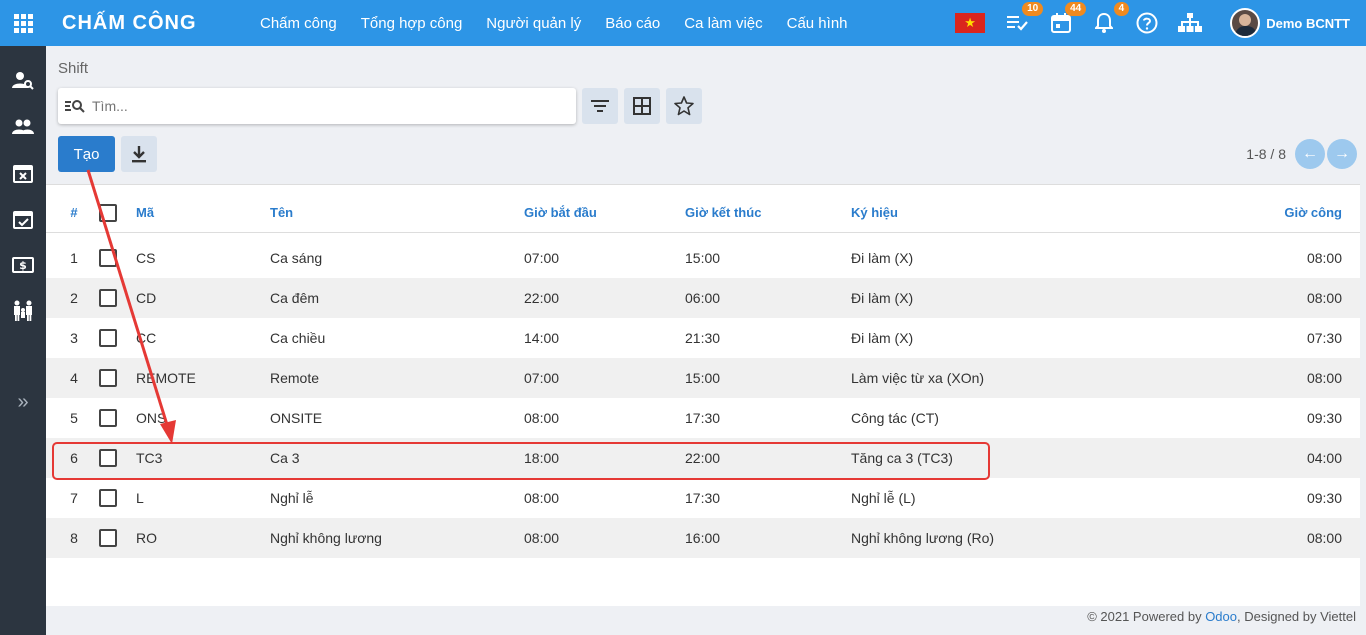 Image resolution: width=1366 pixels, height=635 pixels. Describe the element at coordinates (108, 213) in the screenshot. I see `select-all-checkbox` at that location.